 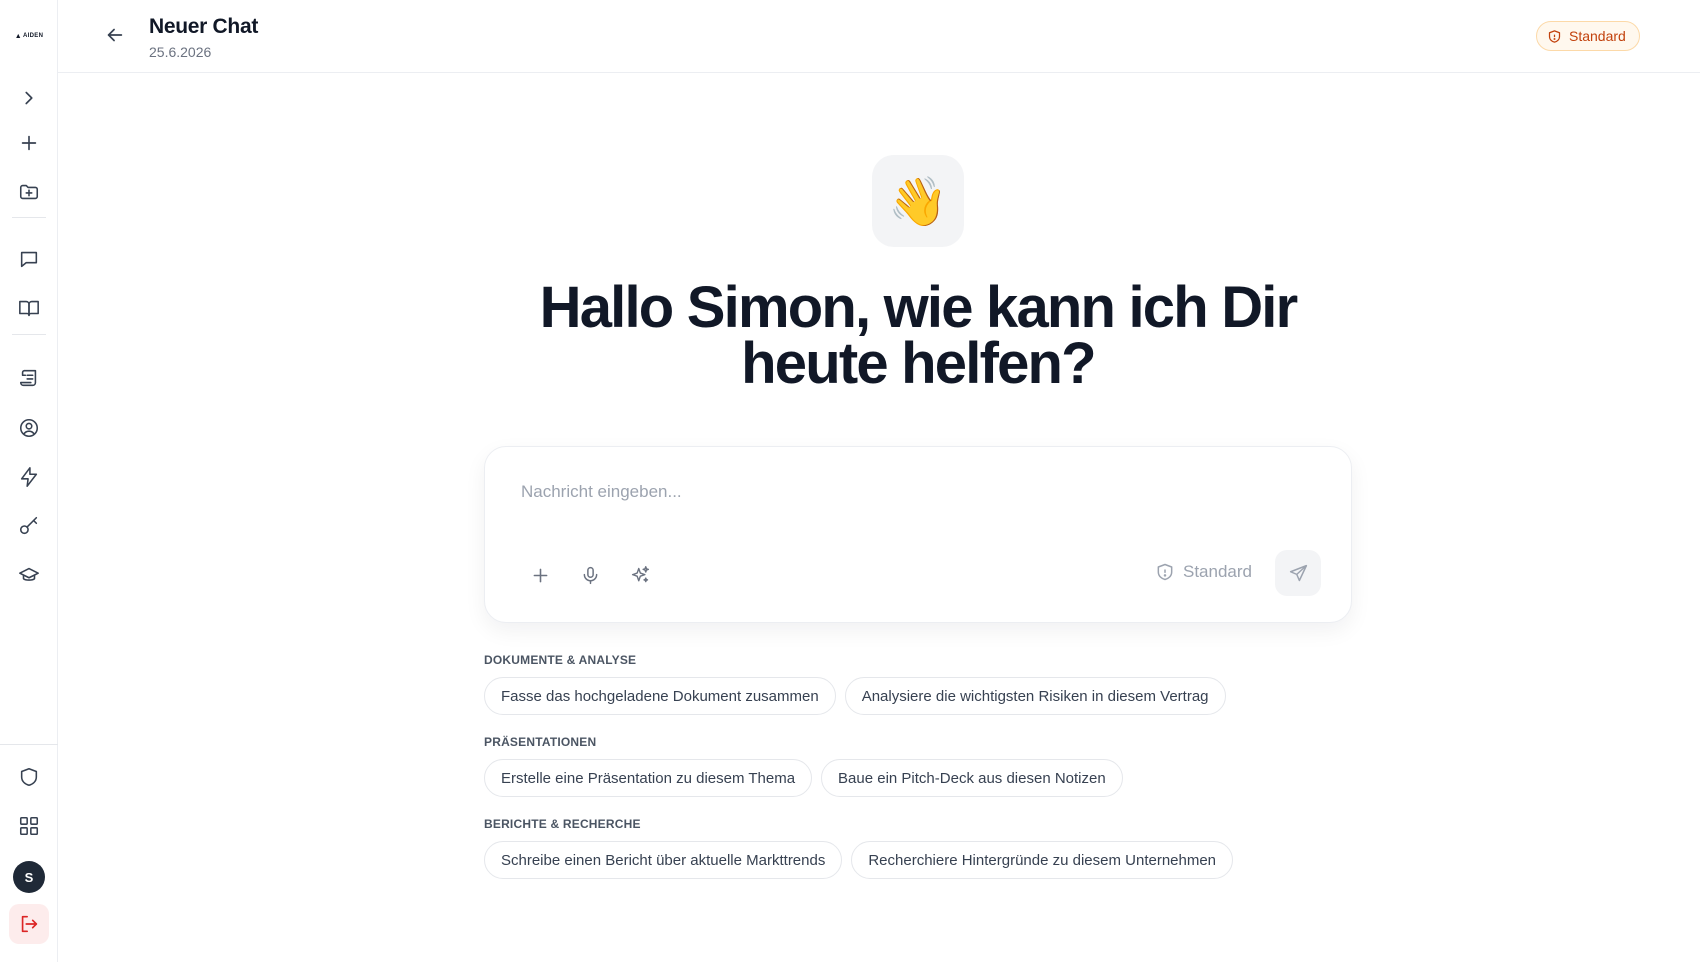 I want to click on arrow-left-icon, so click(x=115, y=35).